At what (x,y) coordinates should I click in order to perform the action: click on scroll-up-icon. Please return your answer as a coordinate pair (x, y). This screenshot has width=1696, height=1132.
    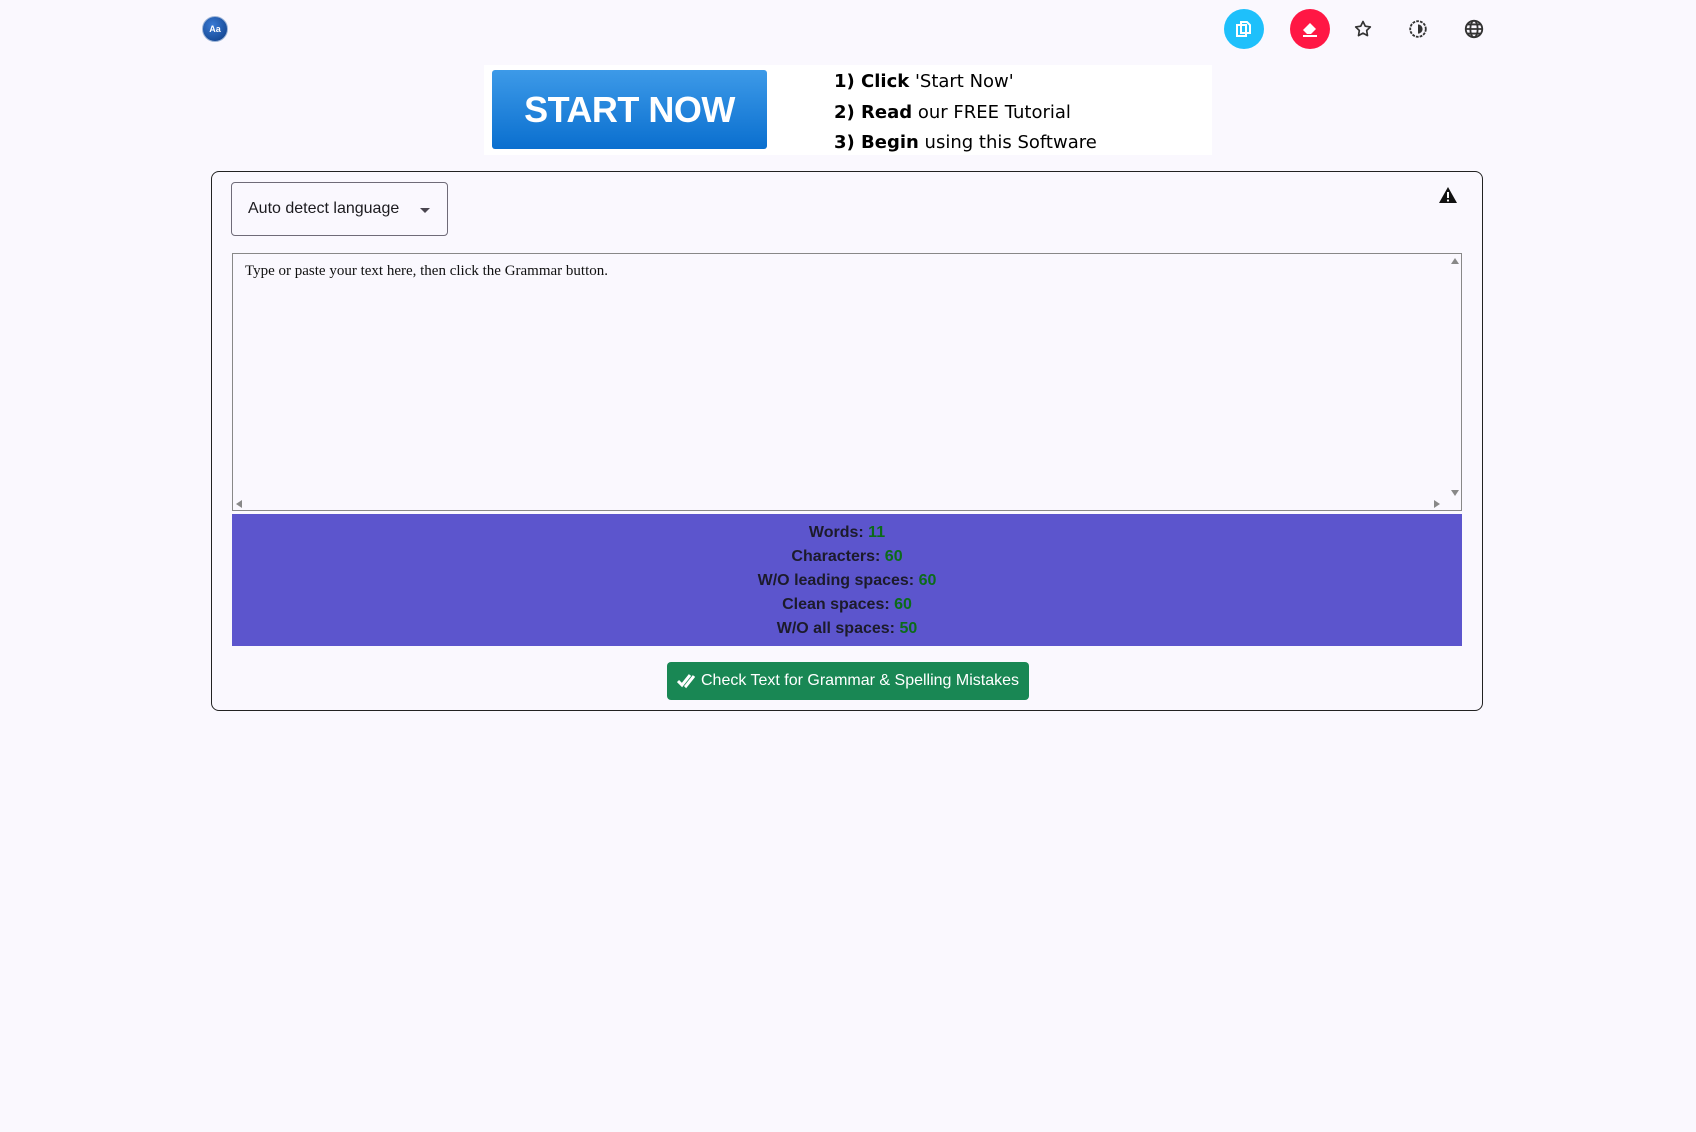
    Looking at the image, I should click on (1455, 261).